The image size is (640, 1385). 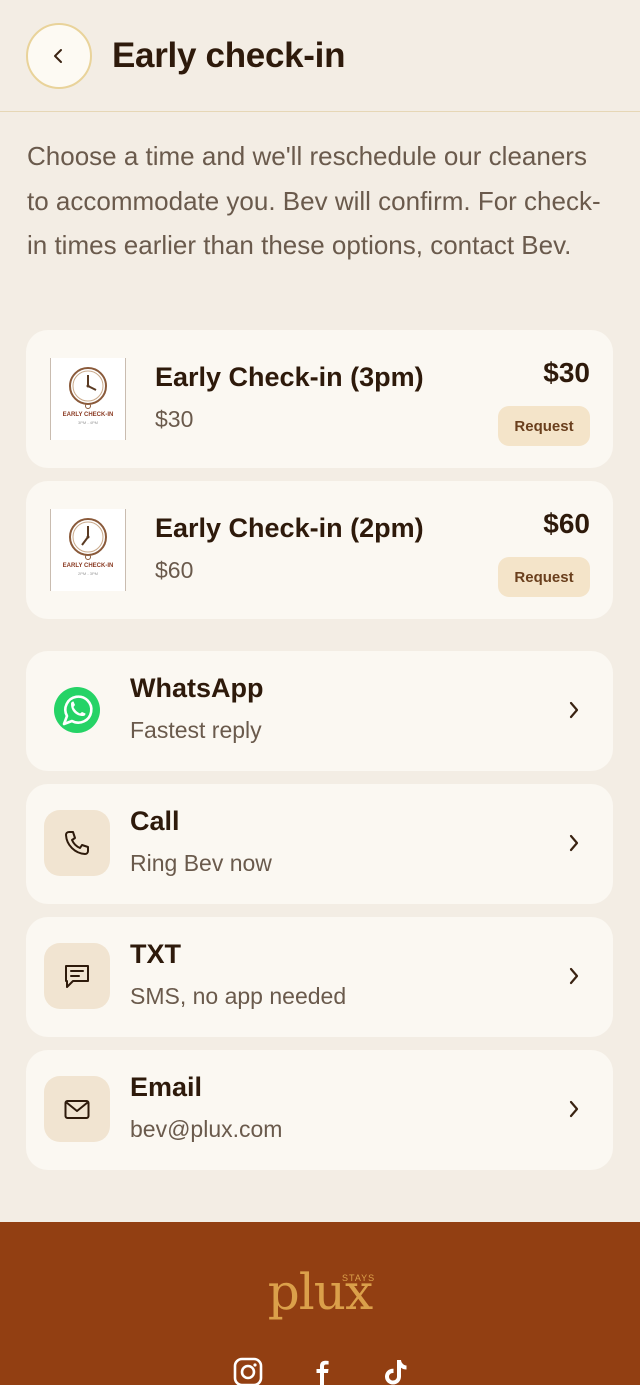 I want to click on offer-price: $30, so click(x=566, y=372).